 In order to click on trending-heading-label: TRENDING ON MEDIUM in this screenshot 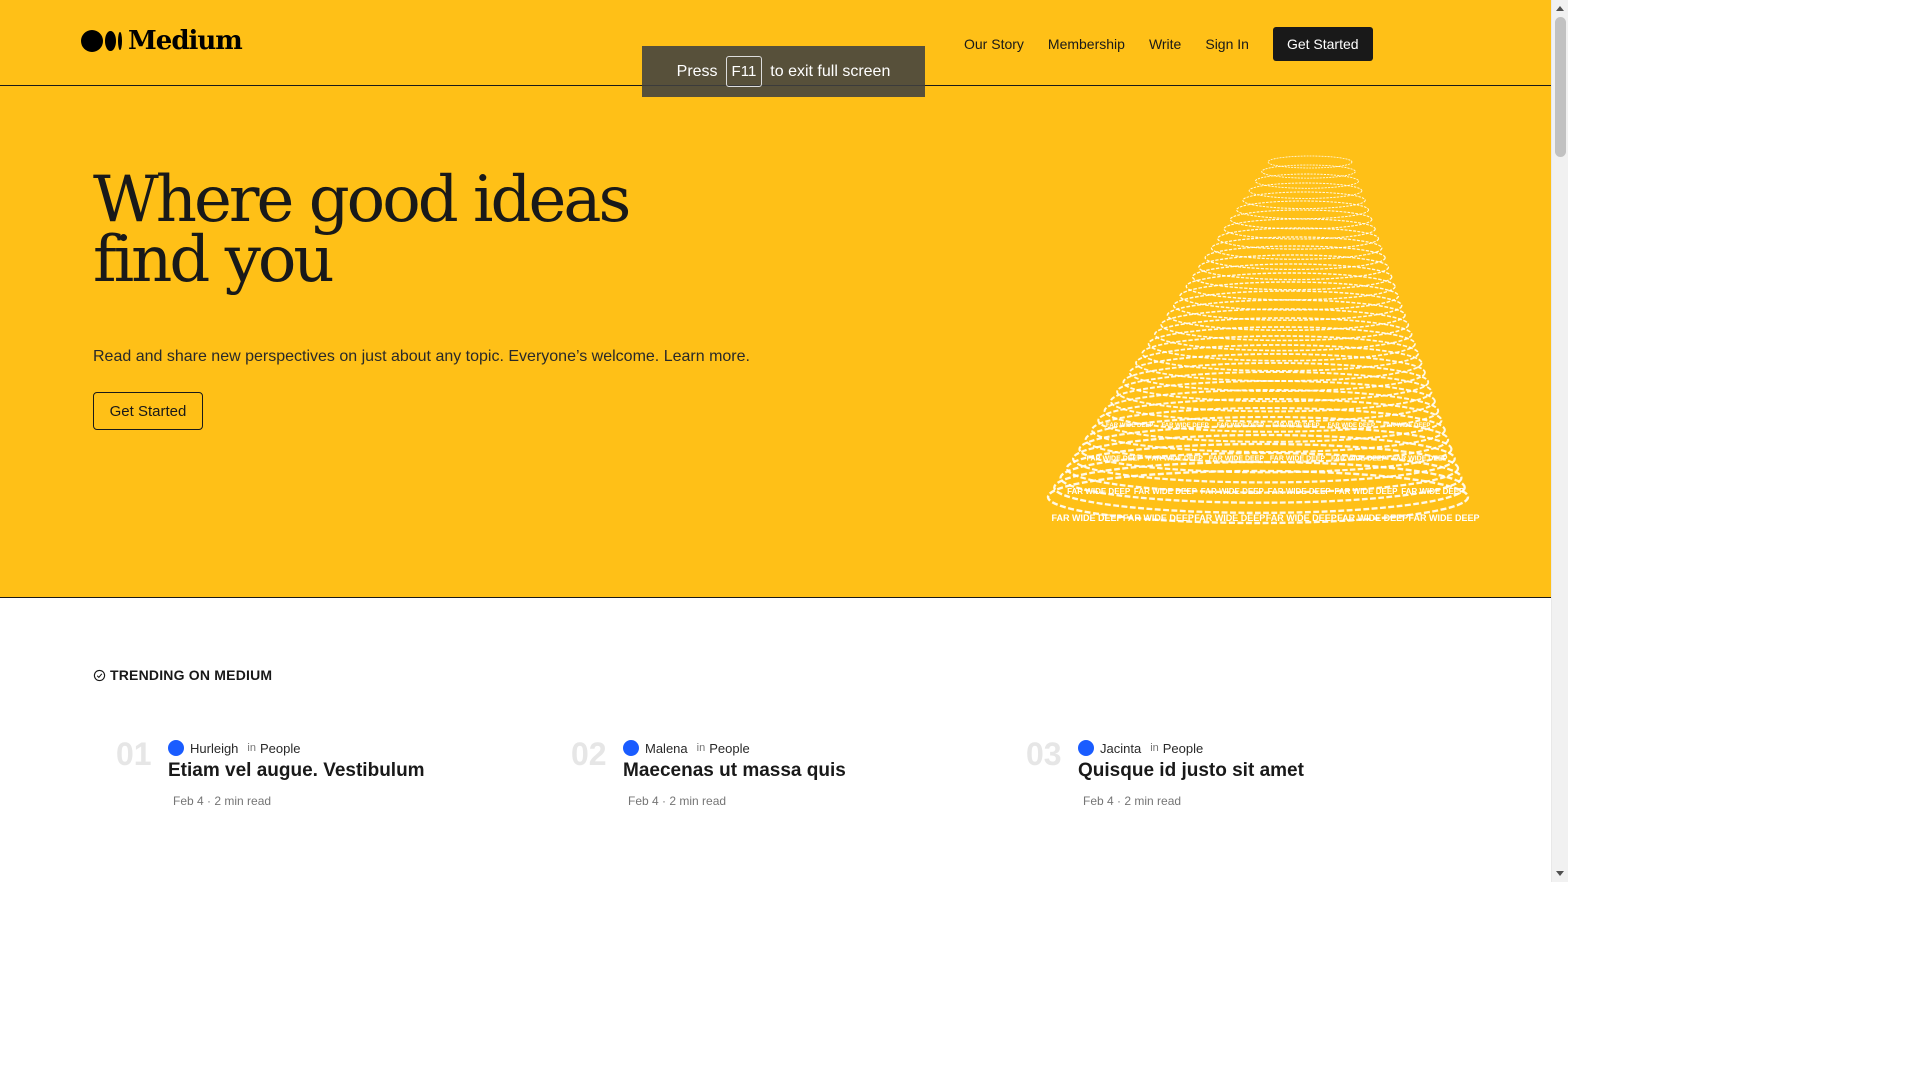, I will do `click(191, 675)`.